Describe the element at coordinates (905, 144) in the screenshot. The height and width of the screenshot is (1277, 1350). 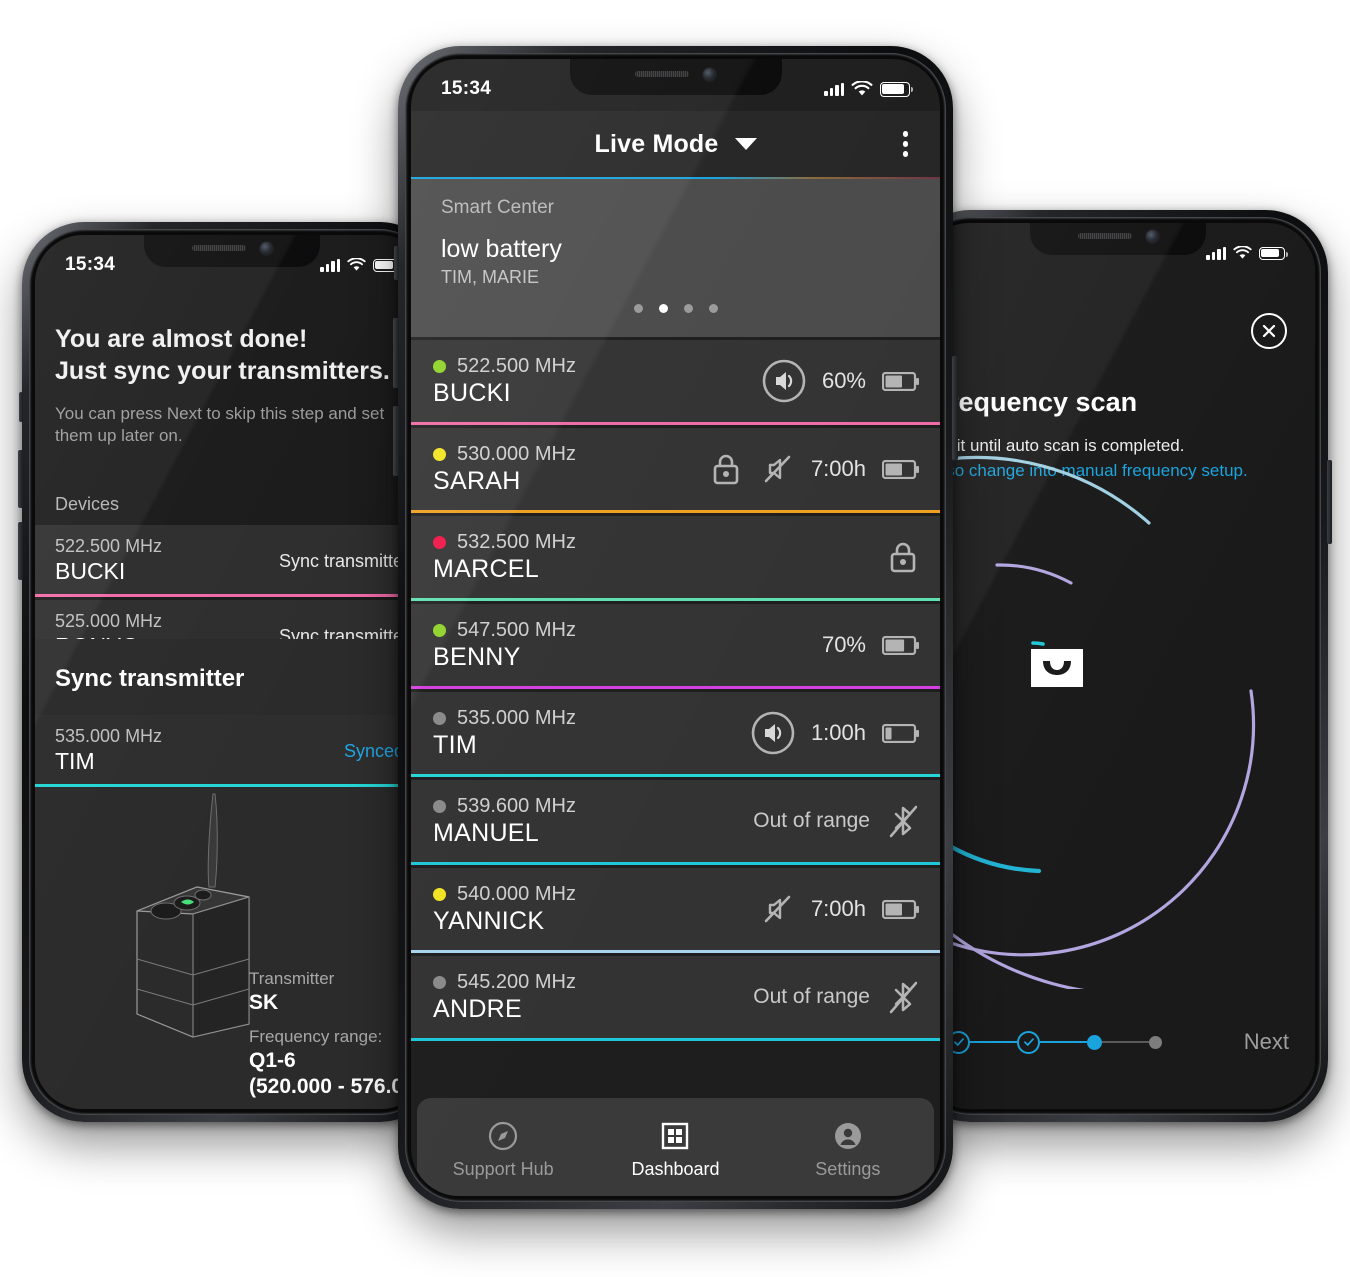
I see `kebab-menu-icon` at that location.